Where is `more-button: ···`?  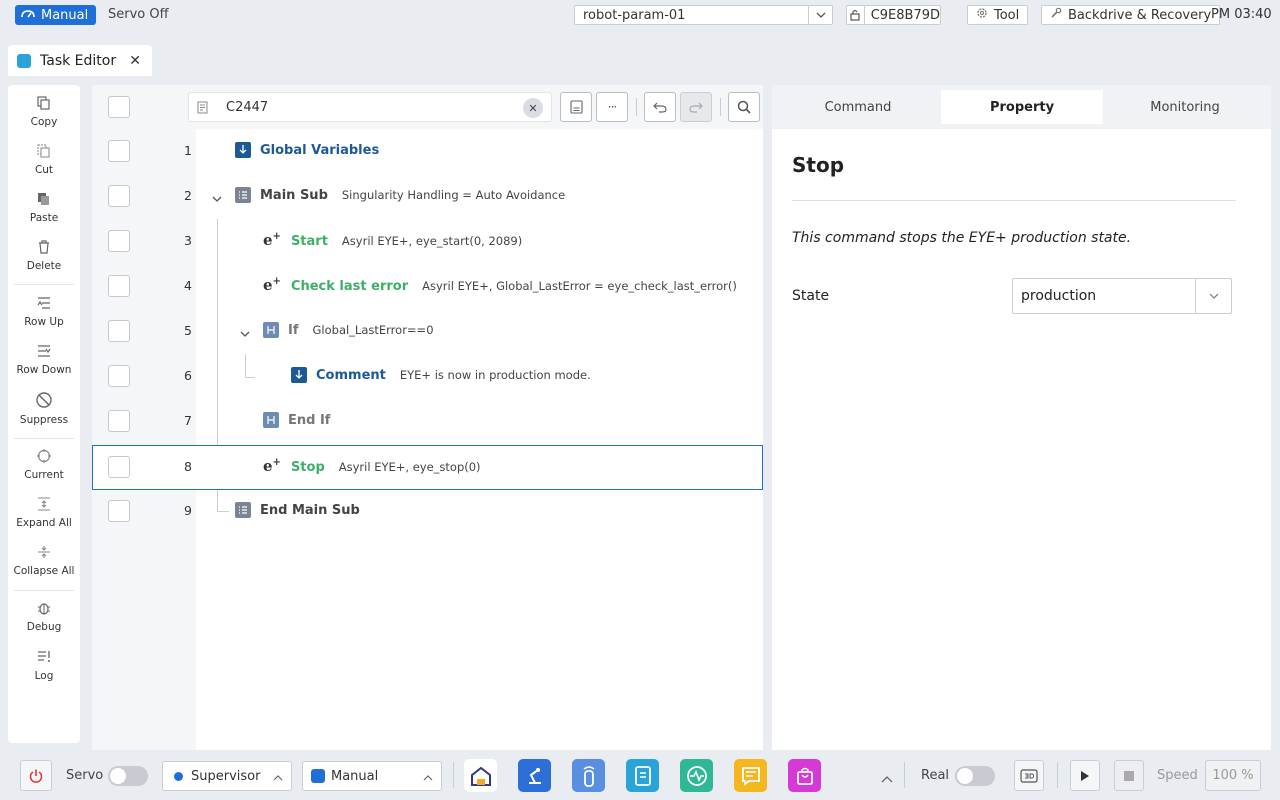
more-button: ··· is located at coordinates (612, 107).